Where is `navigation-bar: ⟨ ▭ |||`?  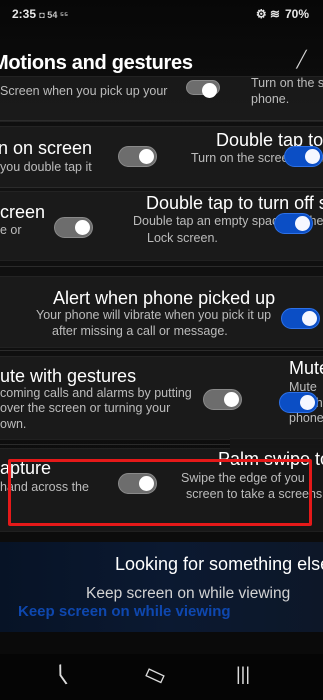 navigation-bar: ⟨ ▭ ||| is located at coordinates (161, 677).